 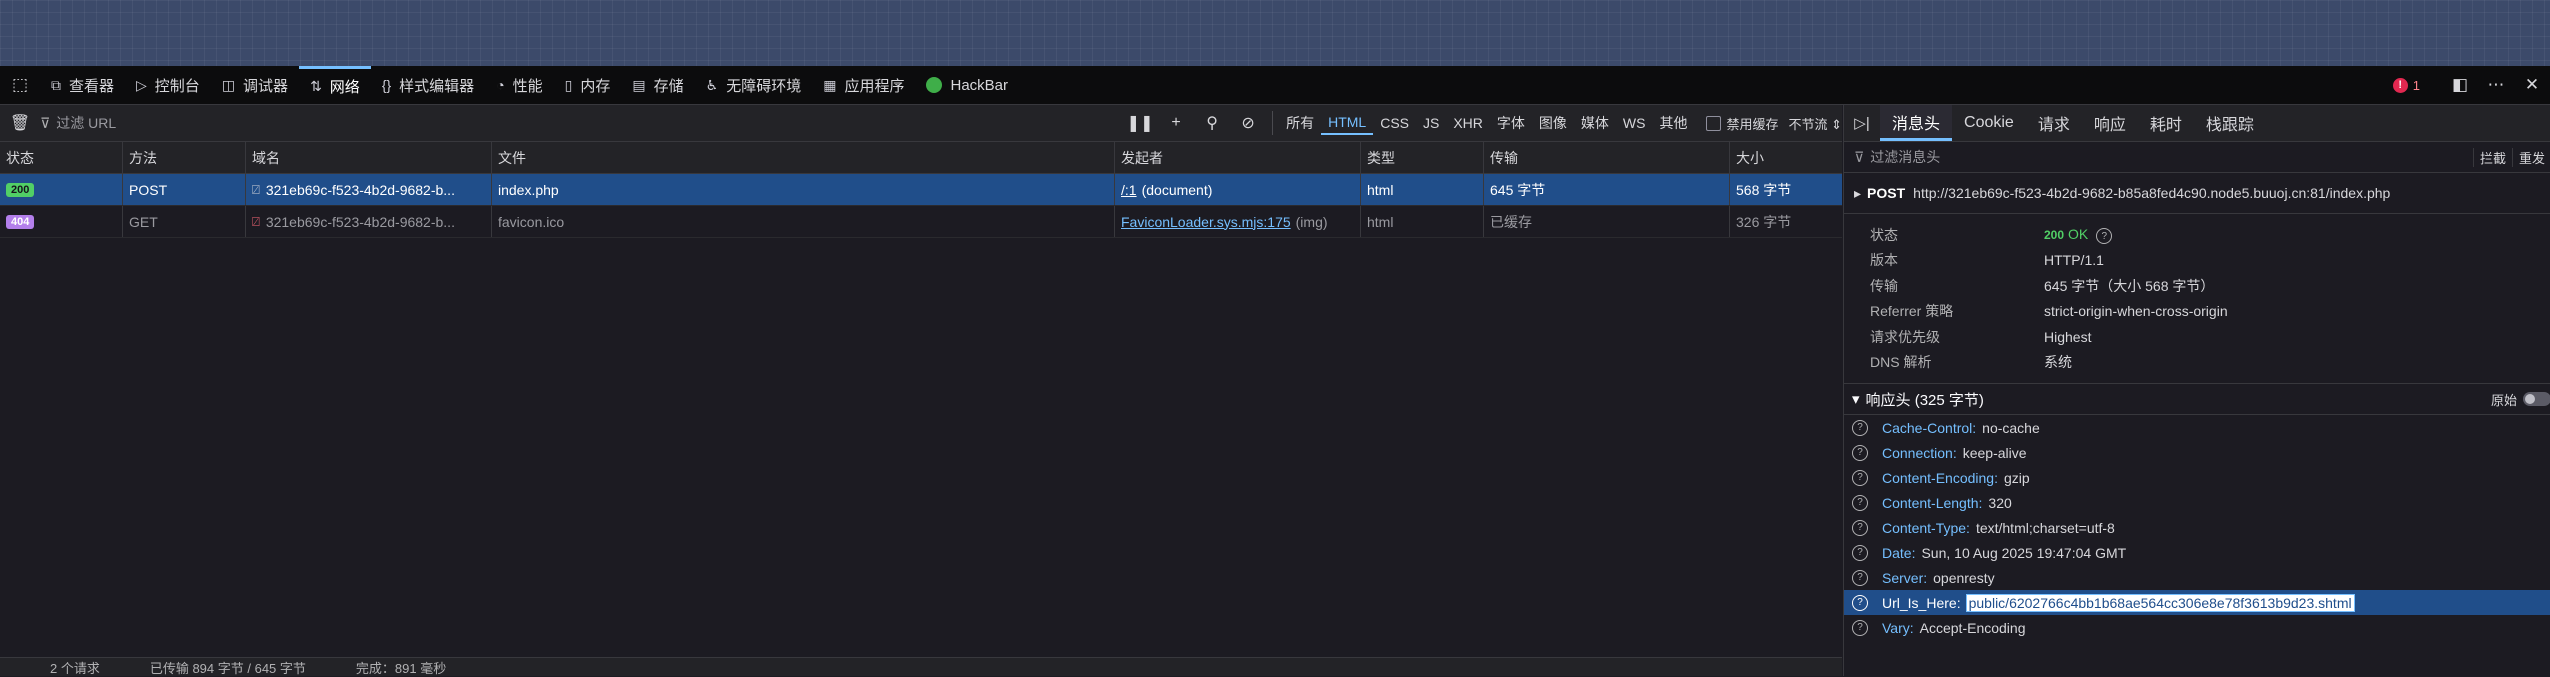 I want to click on header-row: ? Cache-Control: no-cache, so click(x=2197, y=427).